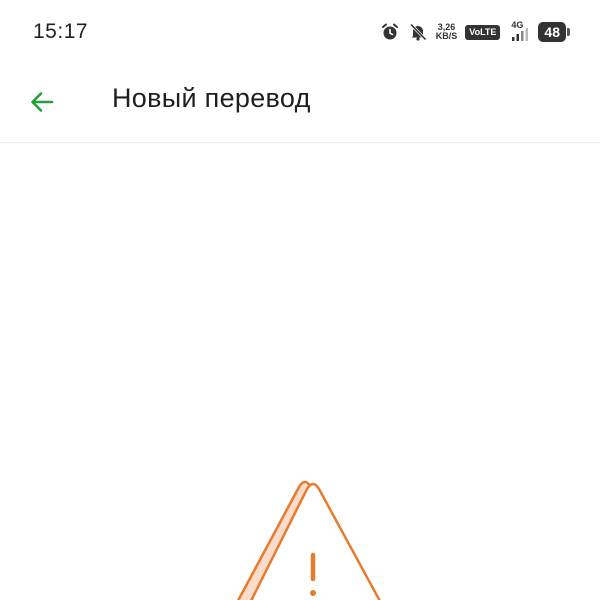 This screenshot has height=600, width=600. I want to click on net-speed-unit: KB/S, so click(446, 36).